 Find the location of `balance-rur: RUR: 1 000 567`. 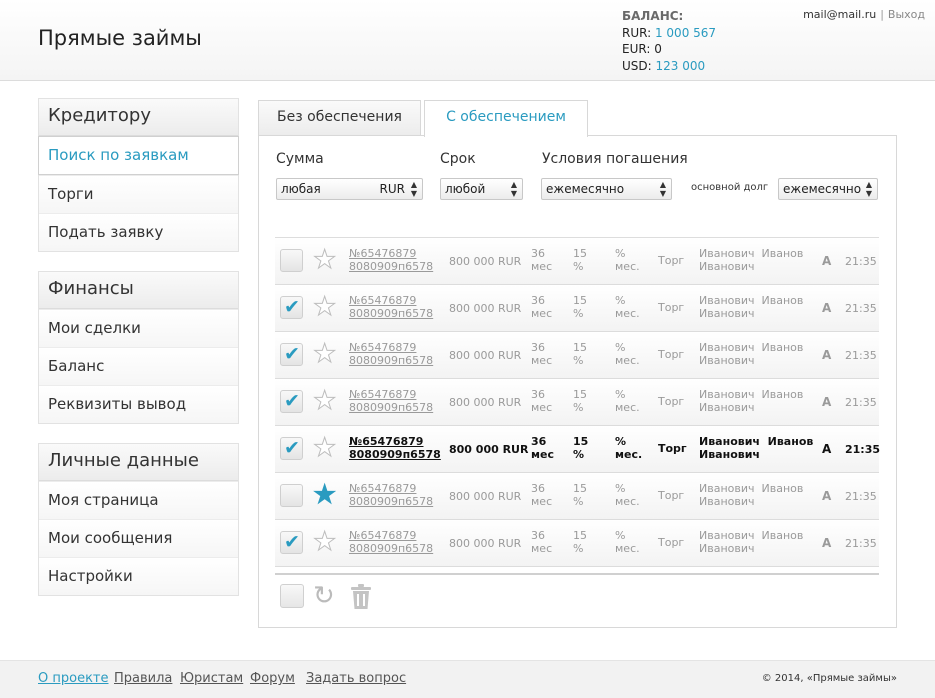

balance-rur: RUR: 1 000 567 is located at coordinates (669, 33).